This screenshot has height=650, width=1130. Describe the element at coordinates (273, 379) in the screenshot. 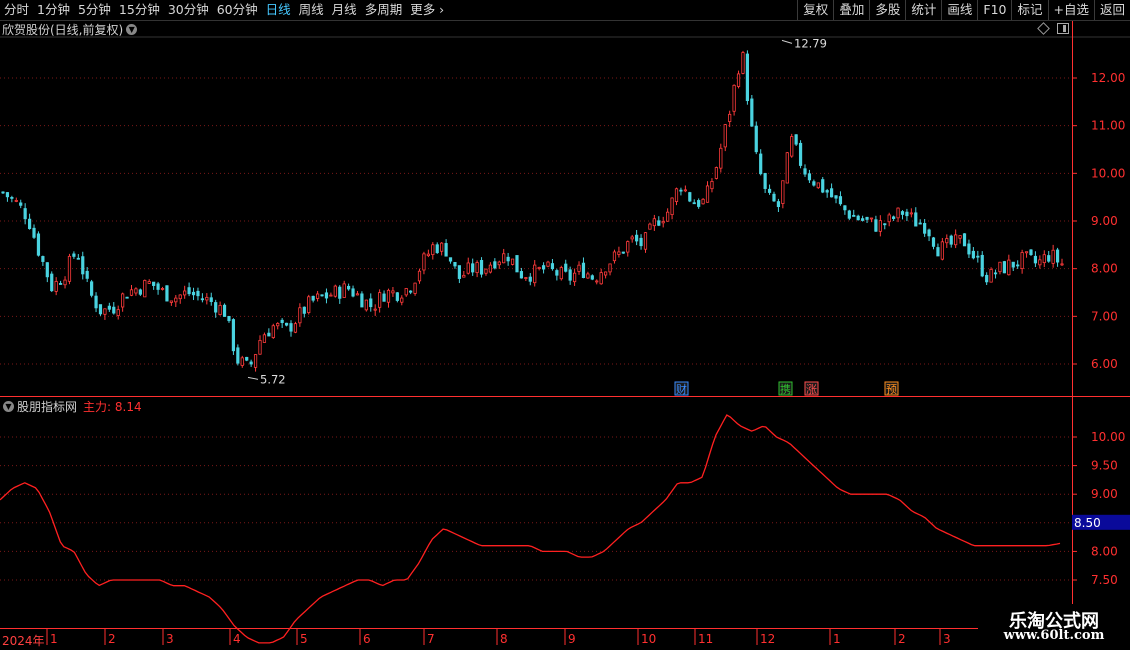

I see `low-price-label: 5.72` at that location.